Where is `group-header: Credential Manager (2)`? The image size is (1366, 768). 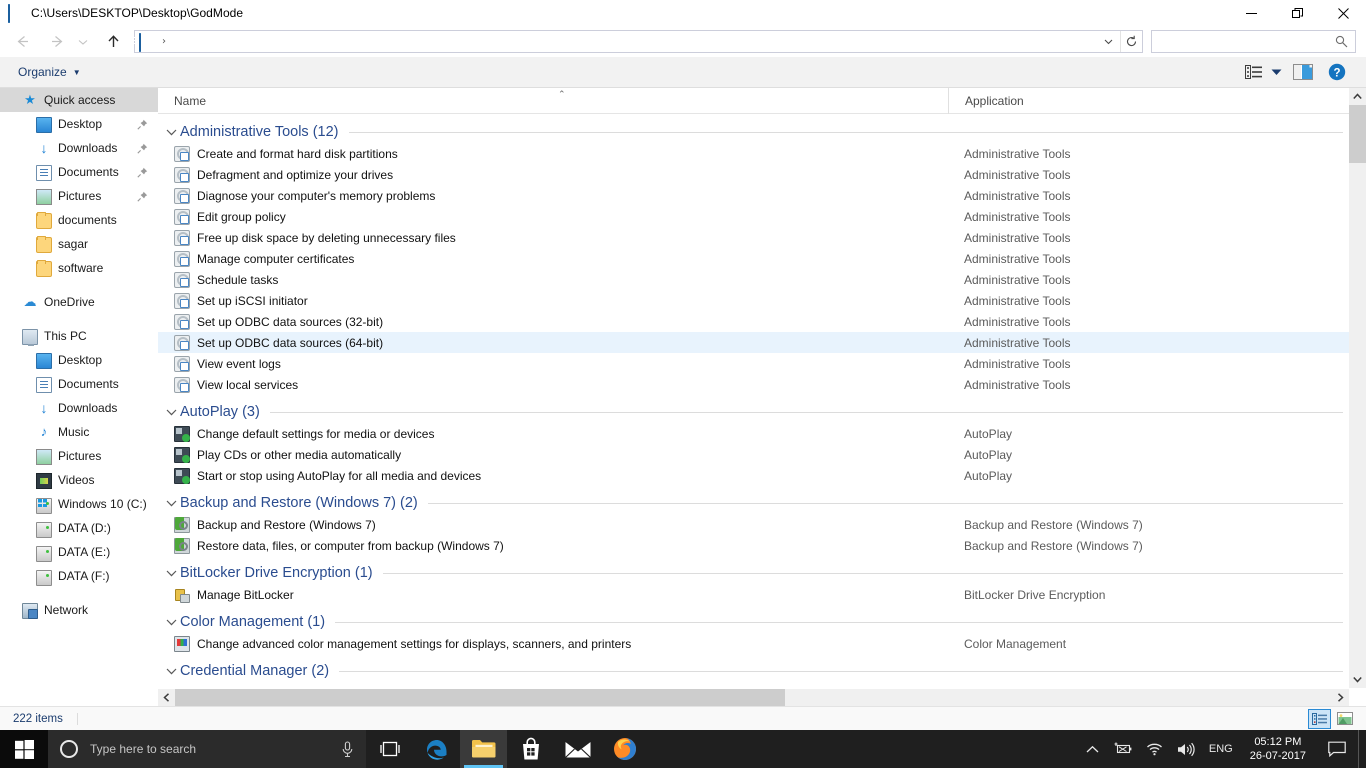 group-header: Credential Manager (2) is located at coordinates (753, 671).